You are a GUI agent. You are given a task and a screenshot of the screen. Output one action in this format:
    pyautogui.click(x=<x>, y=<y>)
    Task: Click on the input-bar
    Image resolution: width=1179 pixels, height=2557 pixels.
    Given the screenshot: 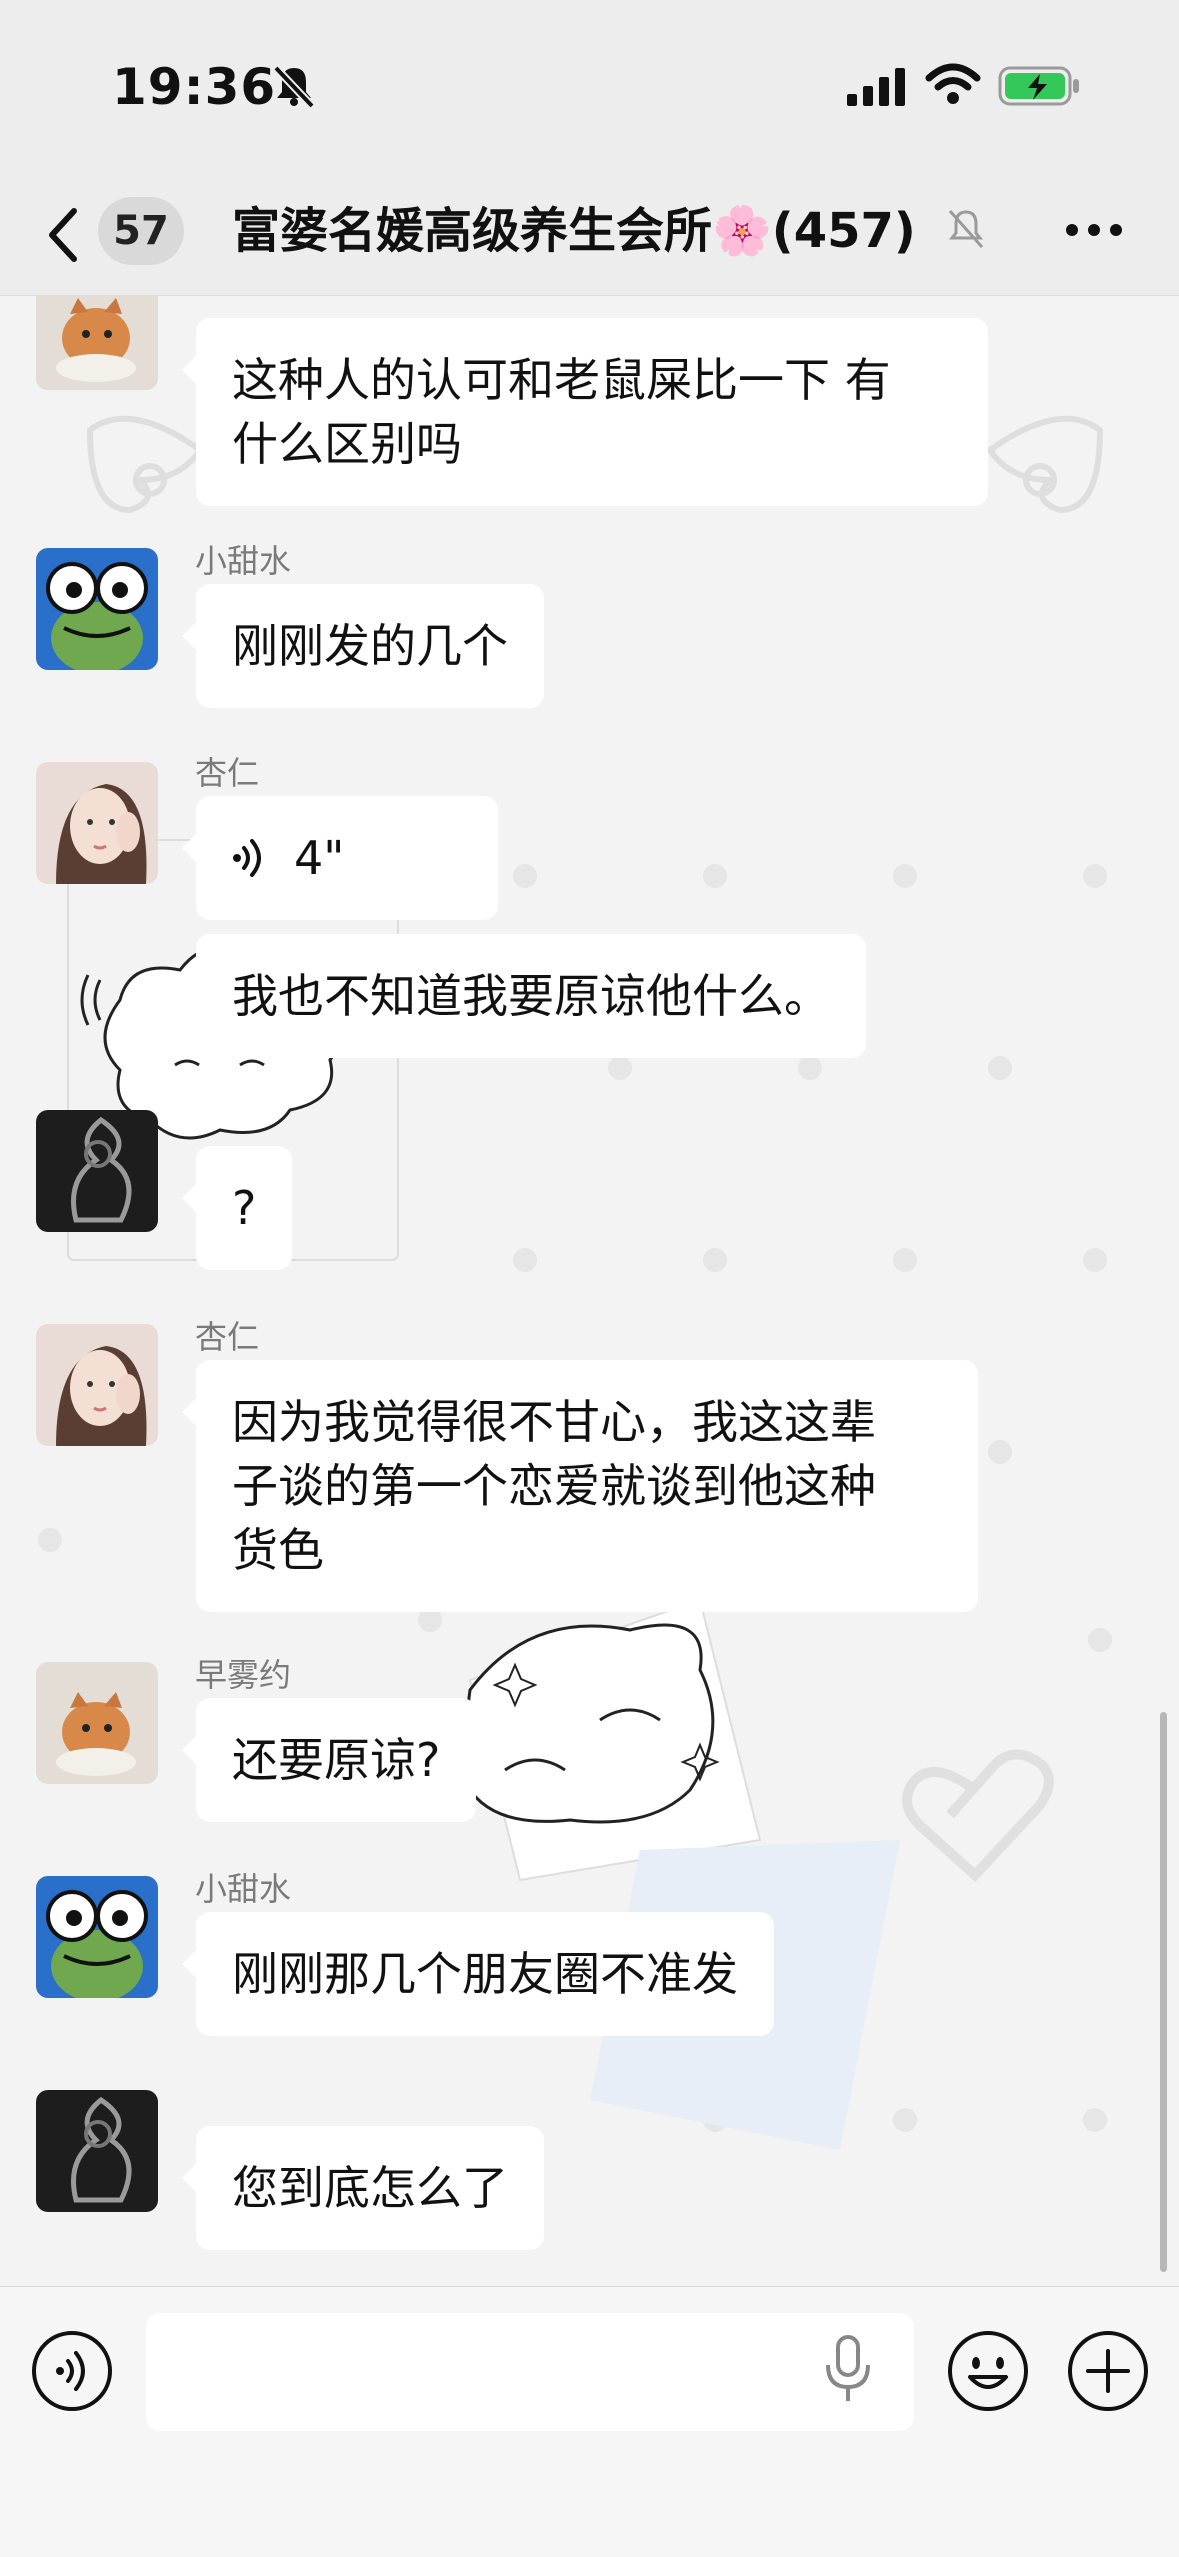 What is the action you would take?
    pyautogui.click(x=589, y=2421)
    